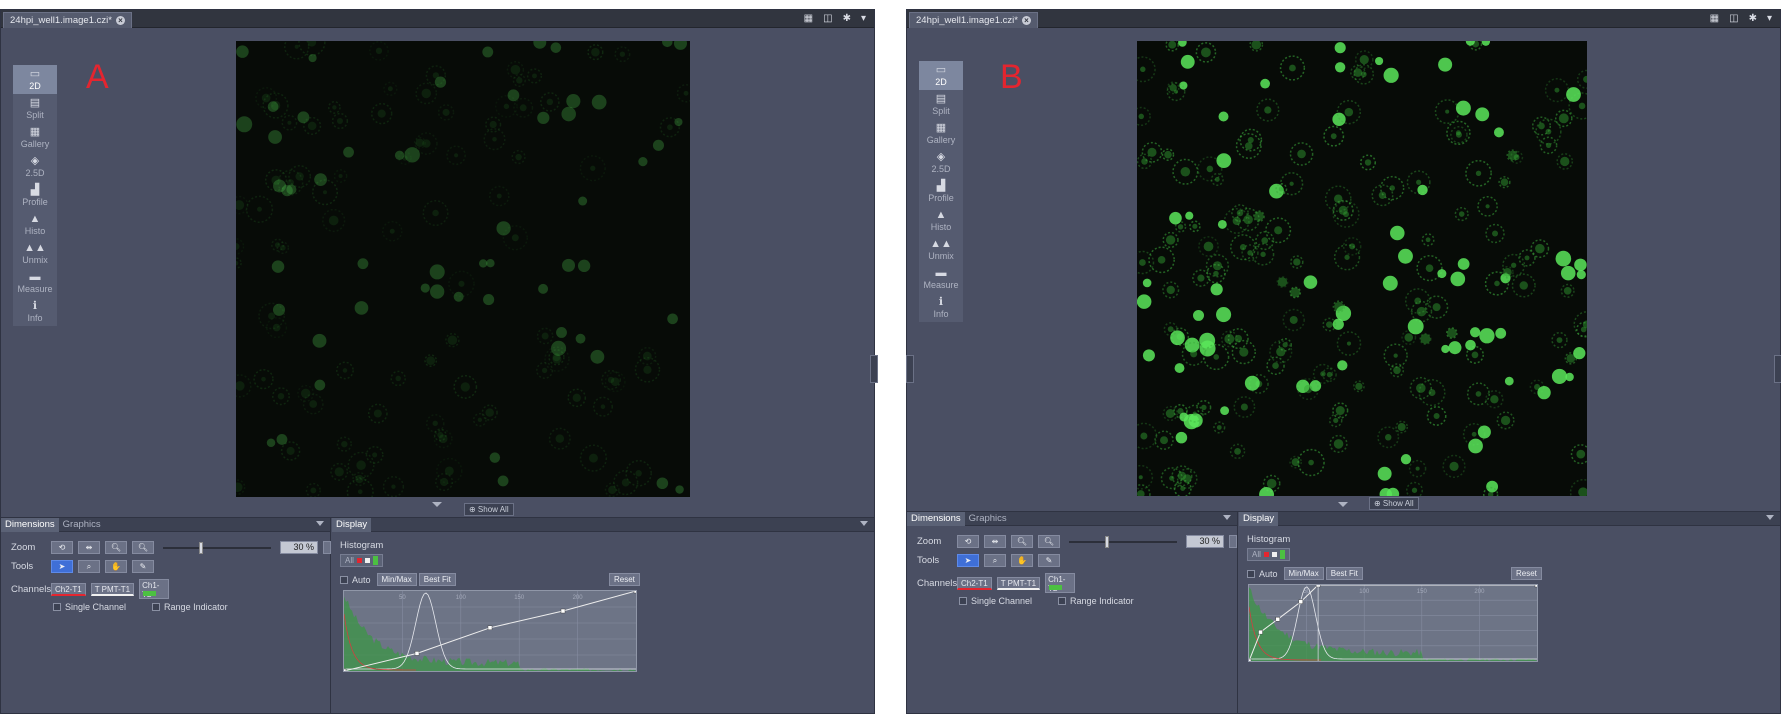 The width and height of the screenshot is (1781, 724). Describe the element at coordinates (461, 598) in the screenshot. I see `tick-label: 100` at that location.